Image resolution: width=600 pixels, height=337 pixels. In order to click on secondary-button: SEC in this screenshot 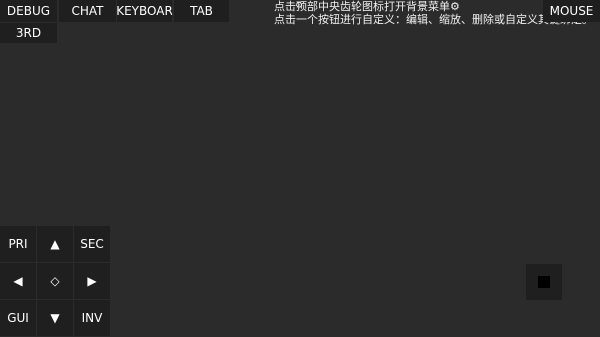, I will do `click(92, 244)`.